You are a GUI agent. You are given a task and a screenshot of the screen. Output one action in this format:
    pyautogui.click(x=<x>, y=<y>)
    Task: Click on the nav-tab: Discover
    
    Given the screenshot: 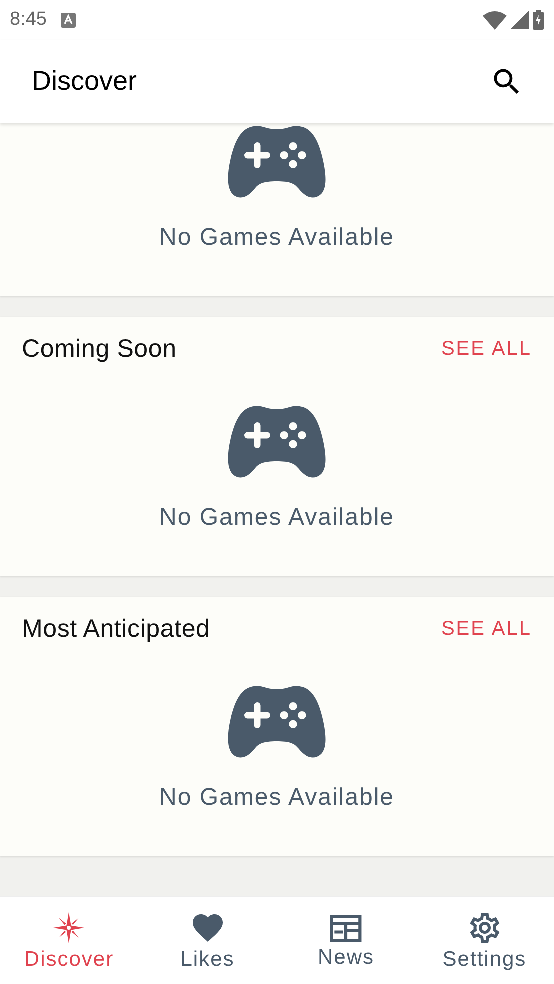 What is the action you would take?
    pyautogui.click(x=69, y=940)
    